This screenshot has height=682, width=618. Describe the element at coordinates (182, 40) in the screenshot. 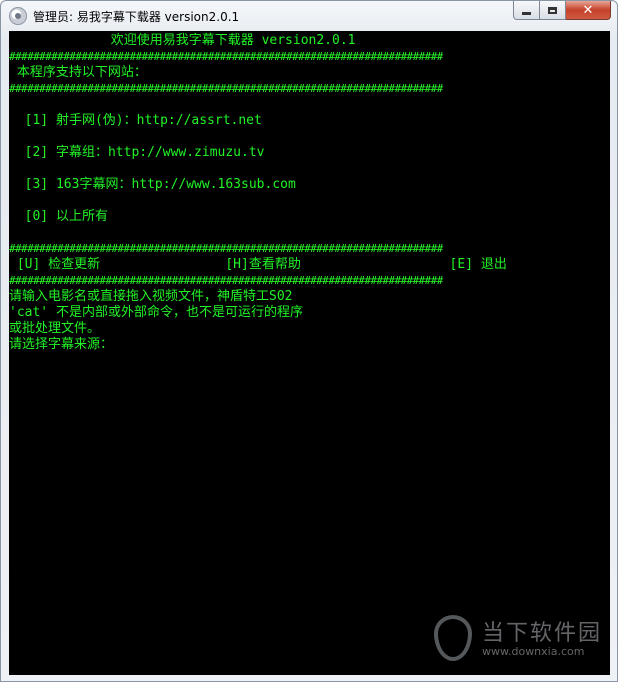

I see `console-line-banner: 欢迎使用易我字幕下载器 version2.0.1` at that location.